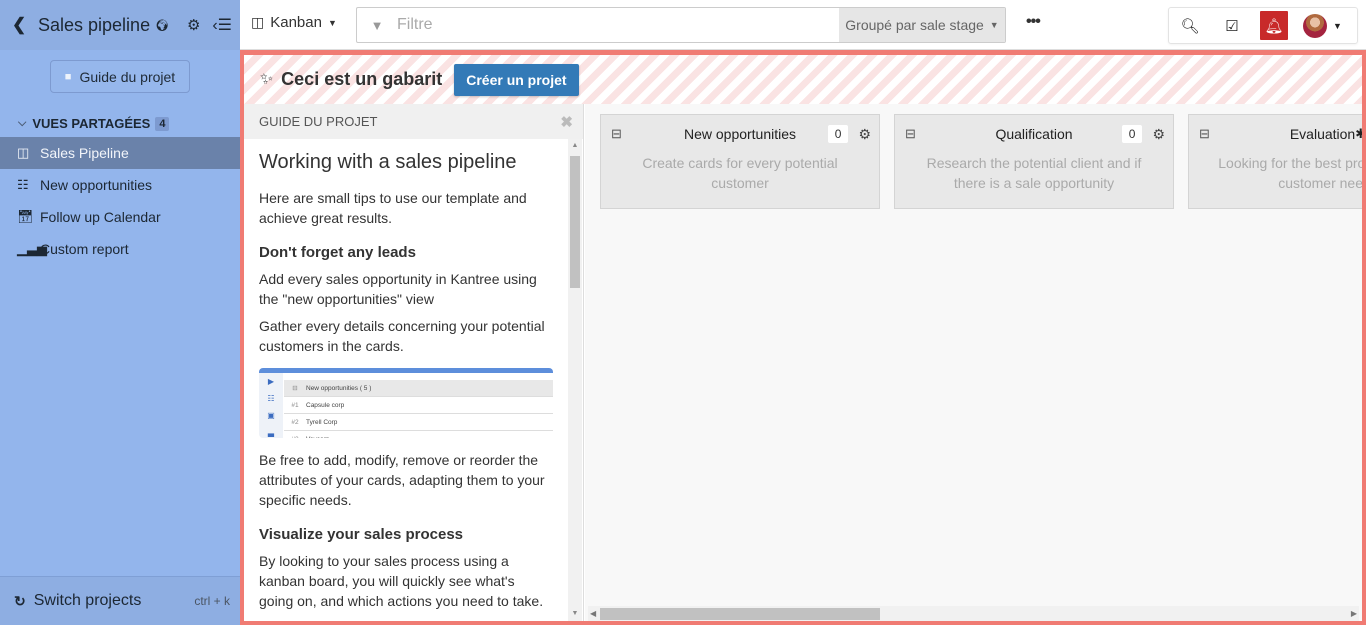 The height and width of the screenshot is (625, 1366). What do you see at coordinates (23, 184) in the screenshot?
I see `grid-icon: ☷` at bounding box center [23, 184].